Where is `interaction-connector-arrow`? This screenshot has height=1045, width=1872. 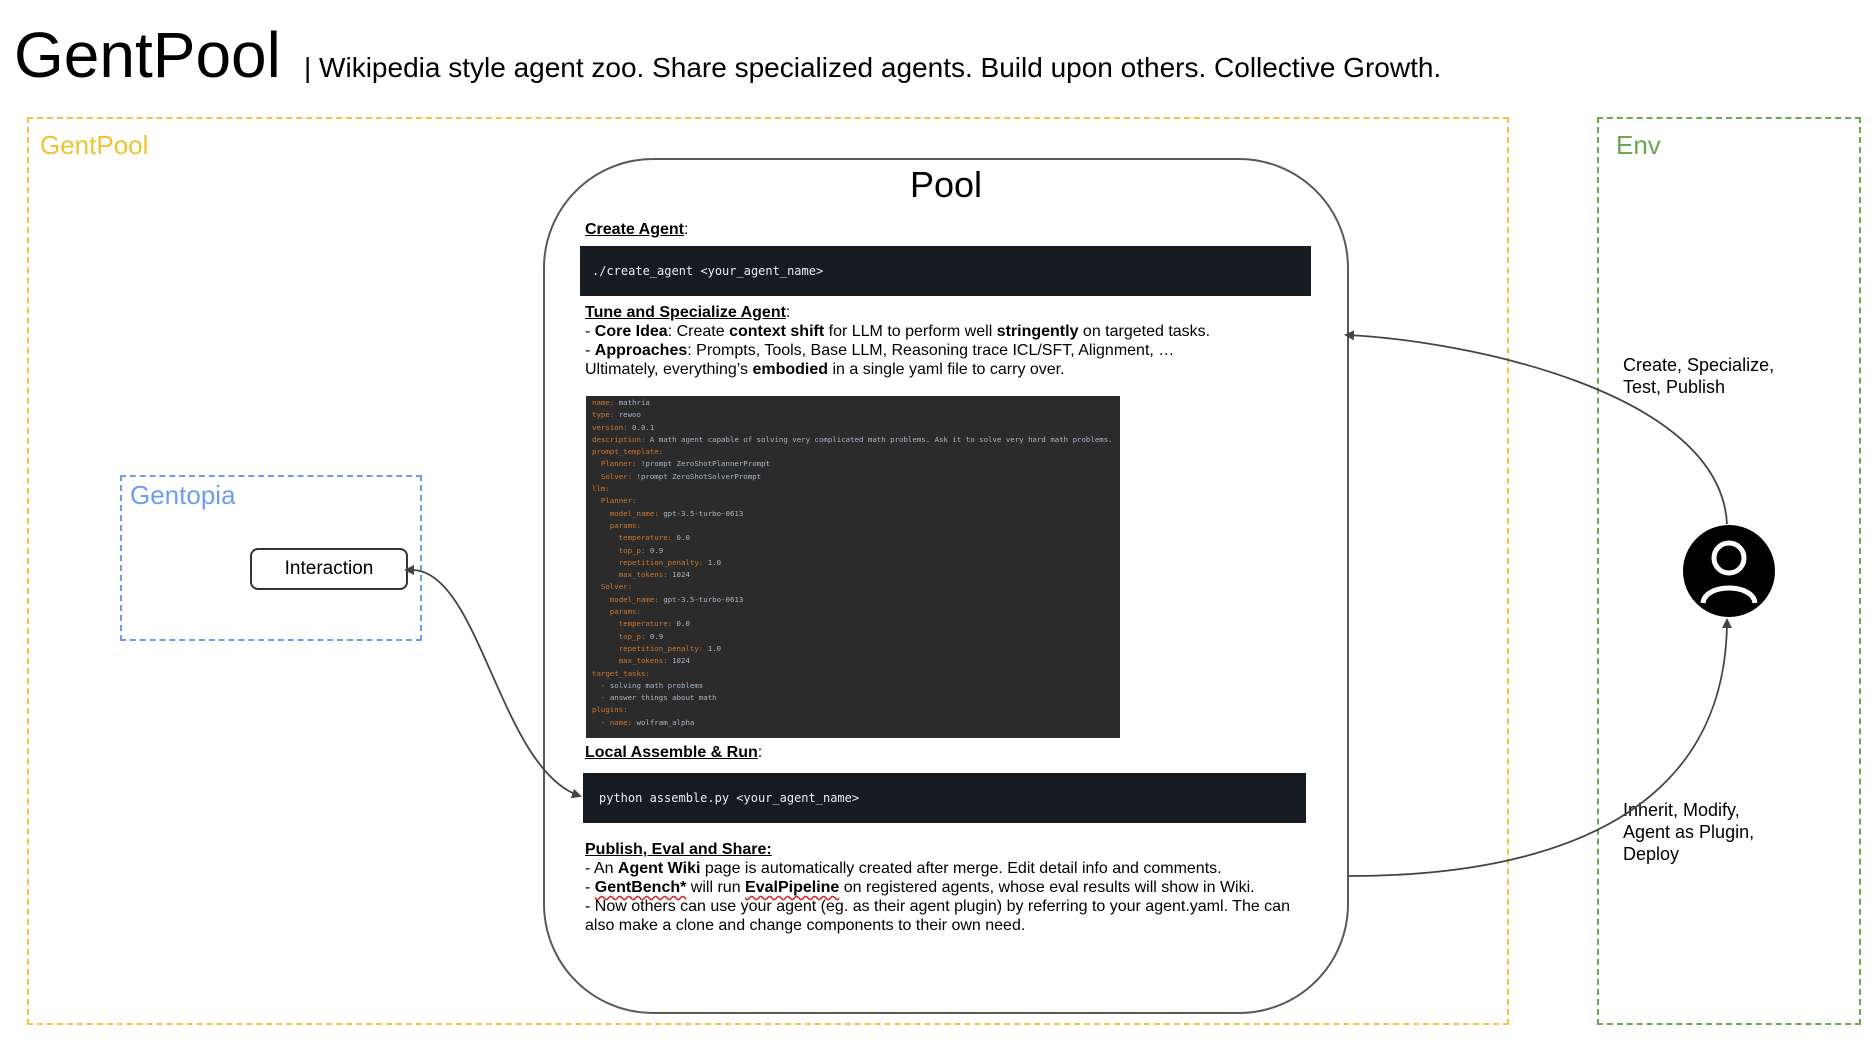 interaction-connector-arrow is located at coordinates (493, 682).